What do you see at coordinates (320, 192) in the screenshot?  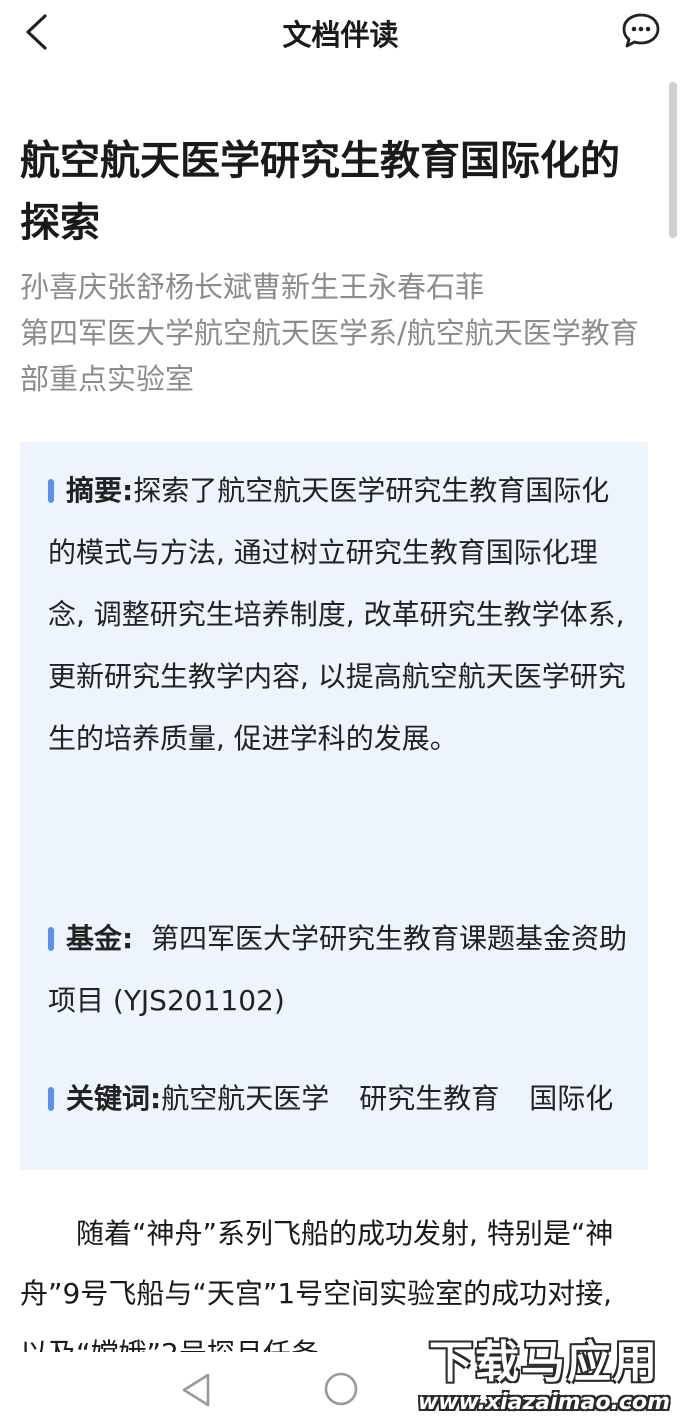 I see `article-title: 航空航天医学研究生教育国际化的探索` at bounding box center [320, 192].